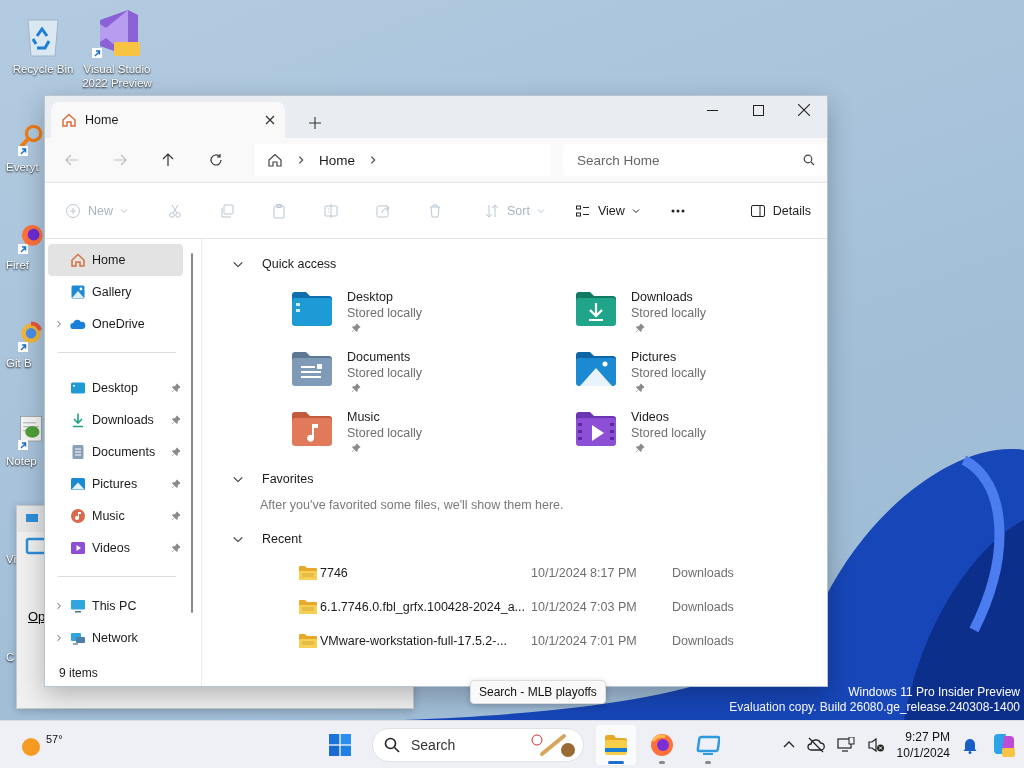 The height and width of the screenshot is (768, 1024). What do you see at coordinates (227, 210) in the screenshot?
I see `copy-icon` at bounding box center [227, 210].